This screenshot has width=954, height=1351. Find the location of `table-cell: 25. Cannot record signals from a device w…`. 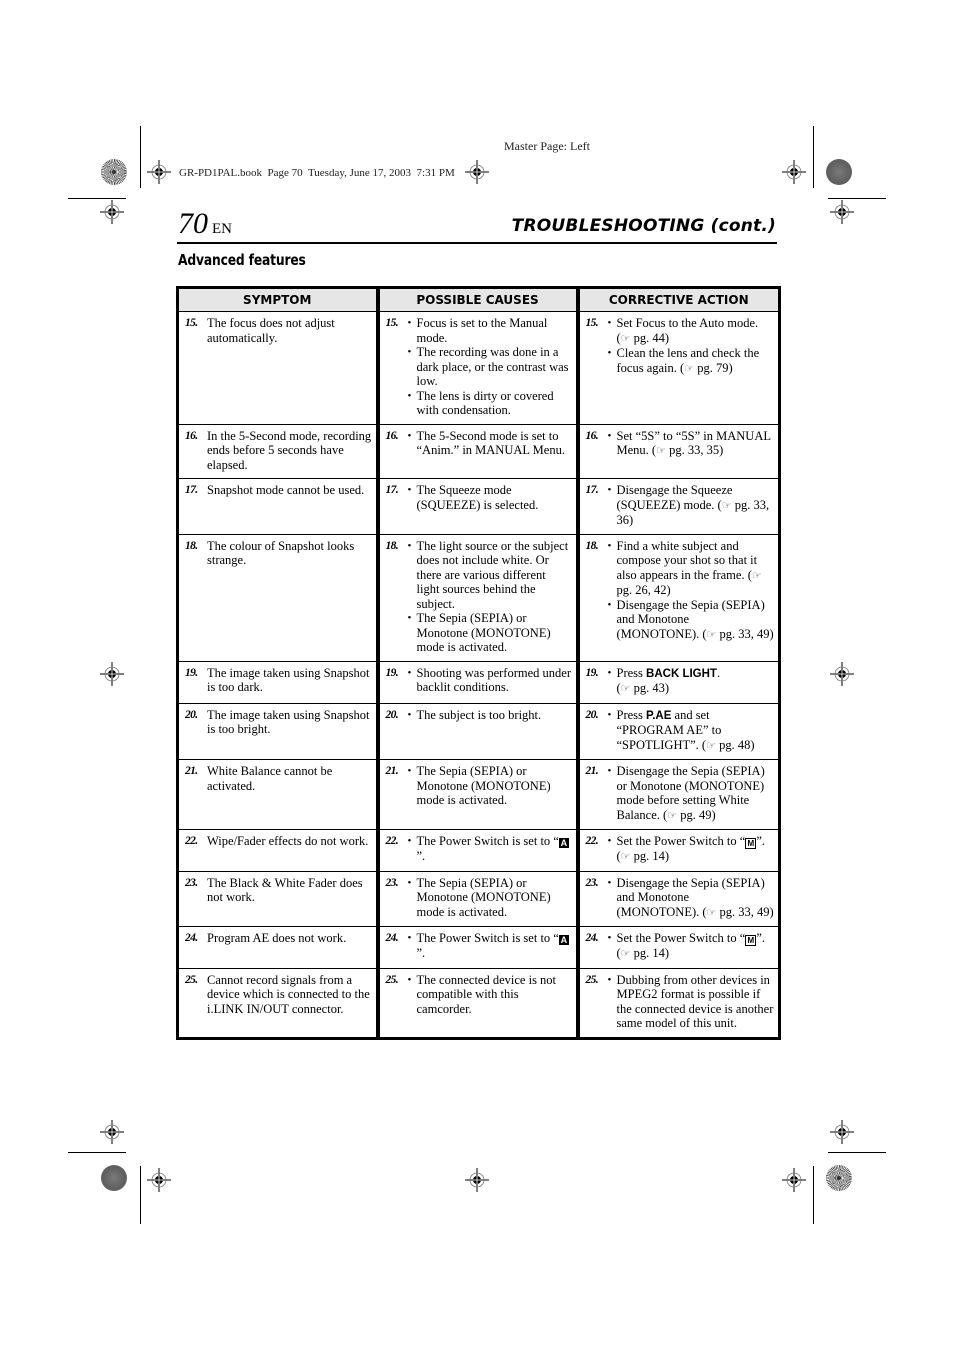

table-cell: 25. Cannot record signals from a device w… is located at coordinates (277, 1004).